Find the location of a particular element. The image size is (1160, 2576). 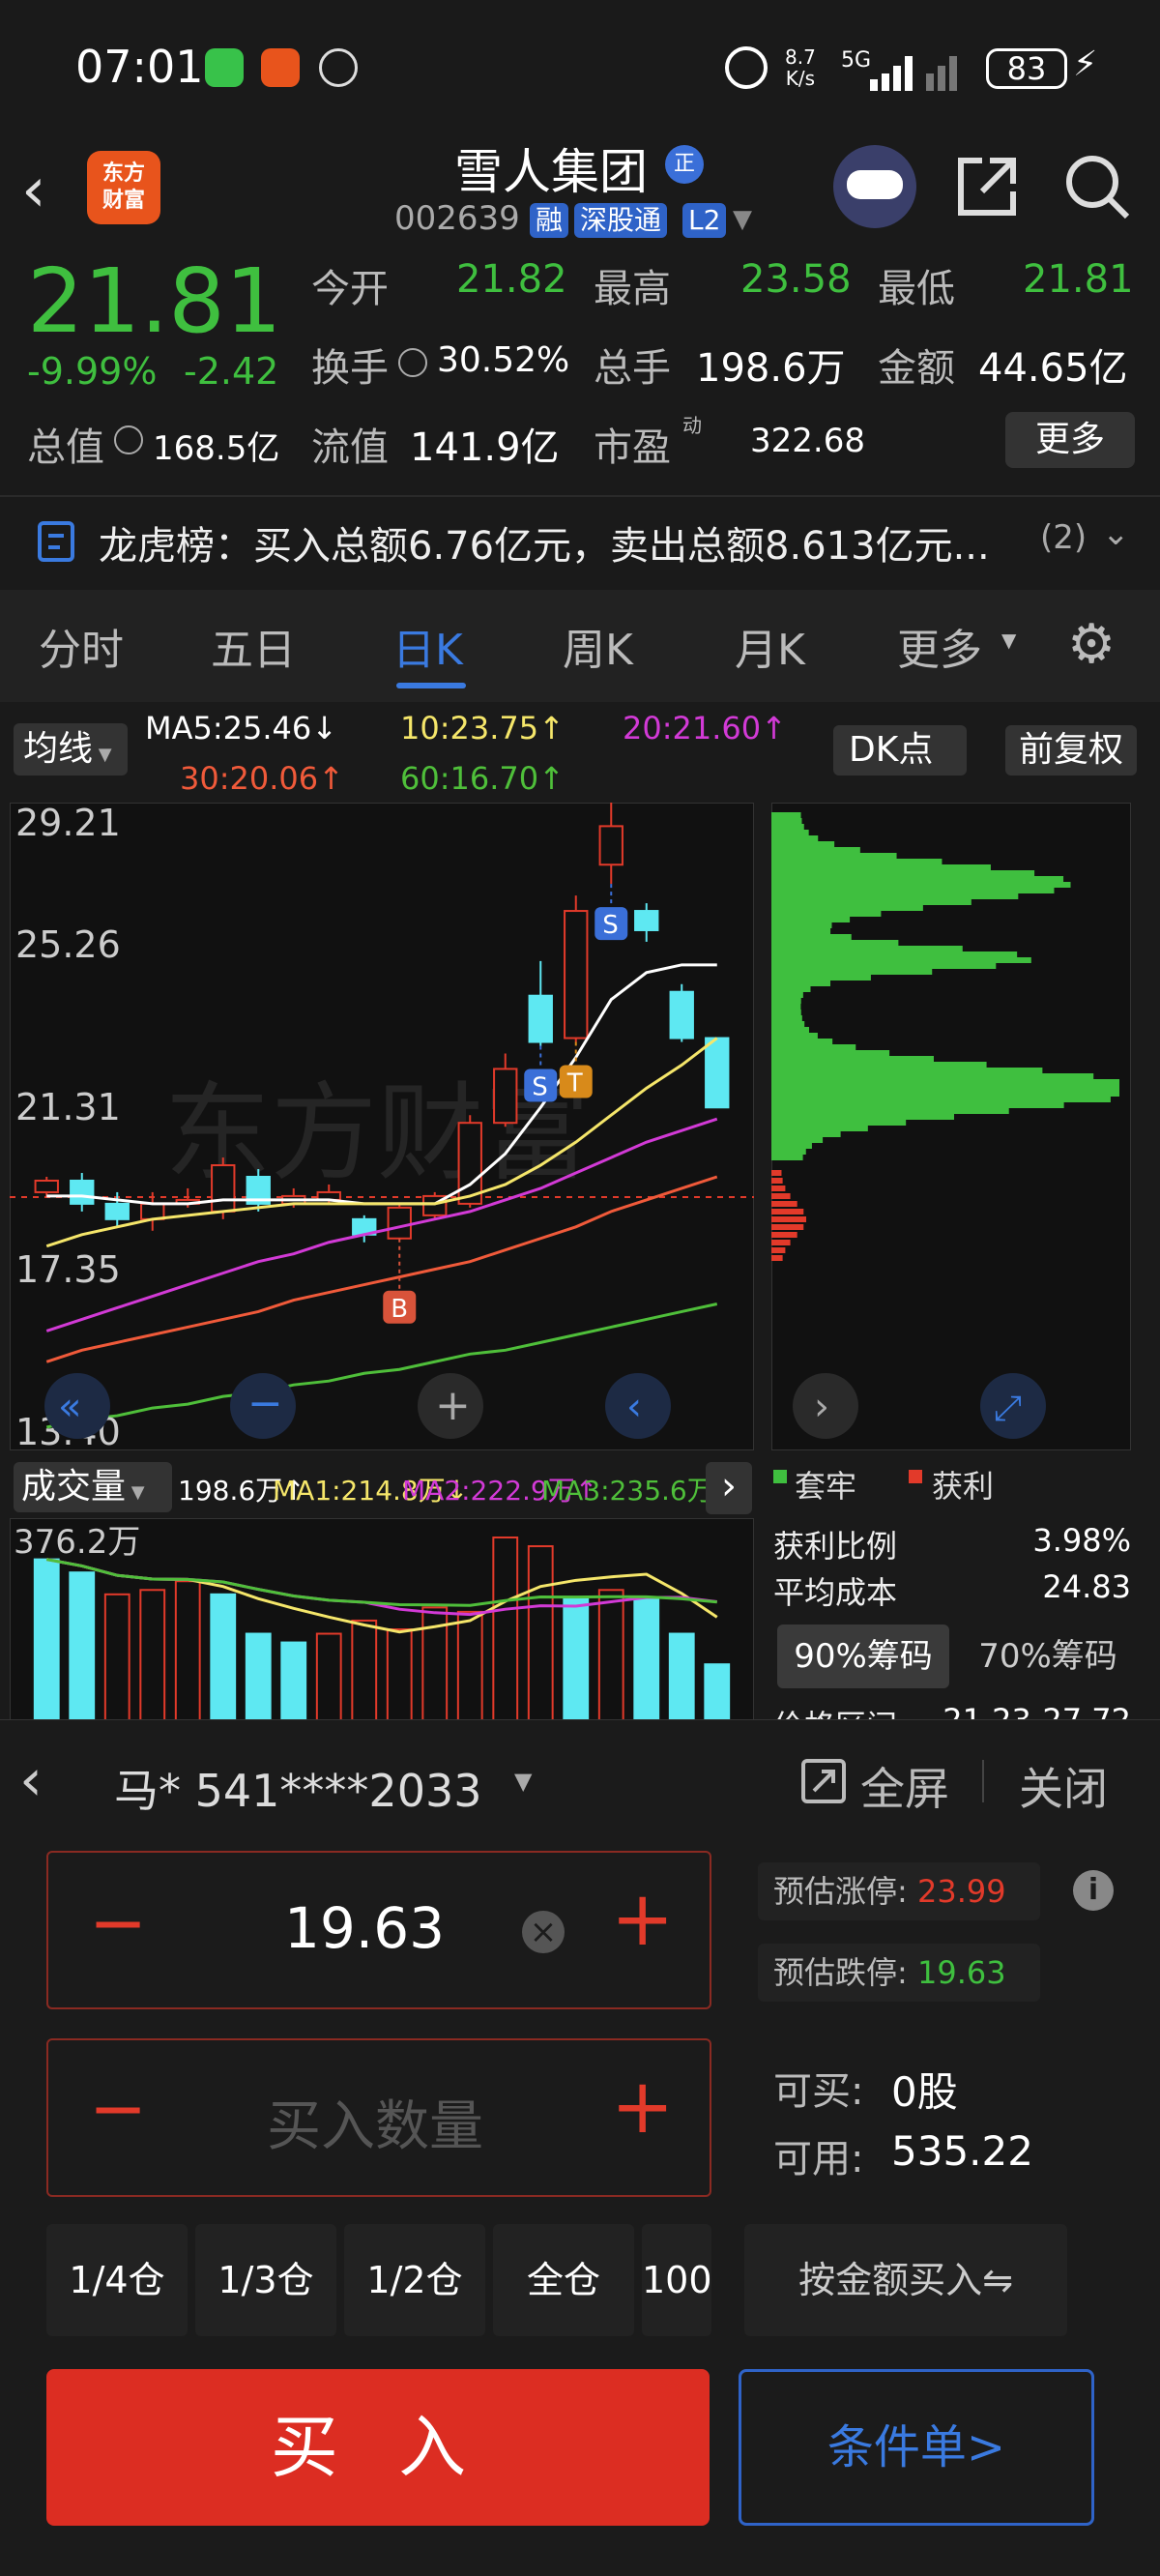

search-icon is located at coordinates (1097, 186).